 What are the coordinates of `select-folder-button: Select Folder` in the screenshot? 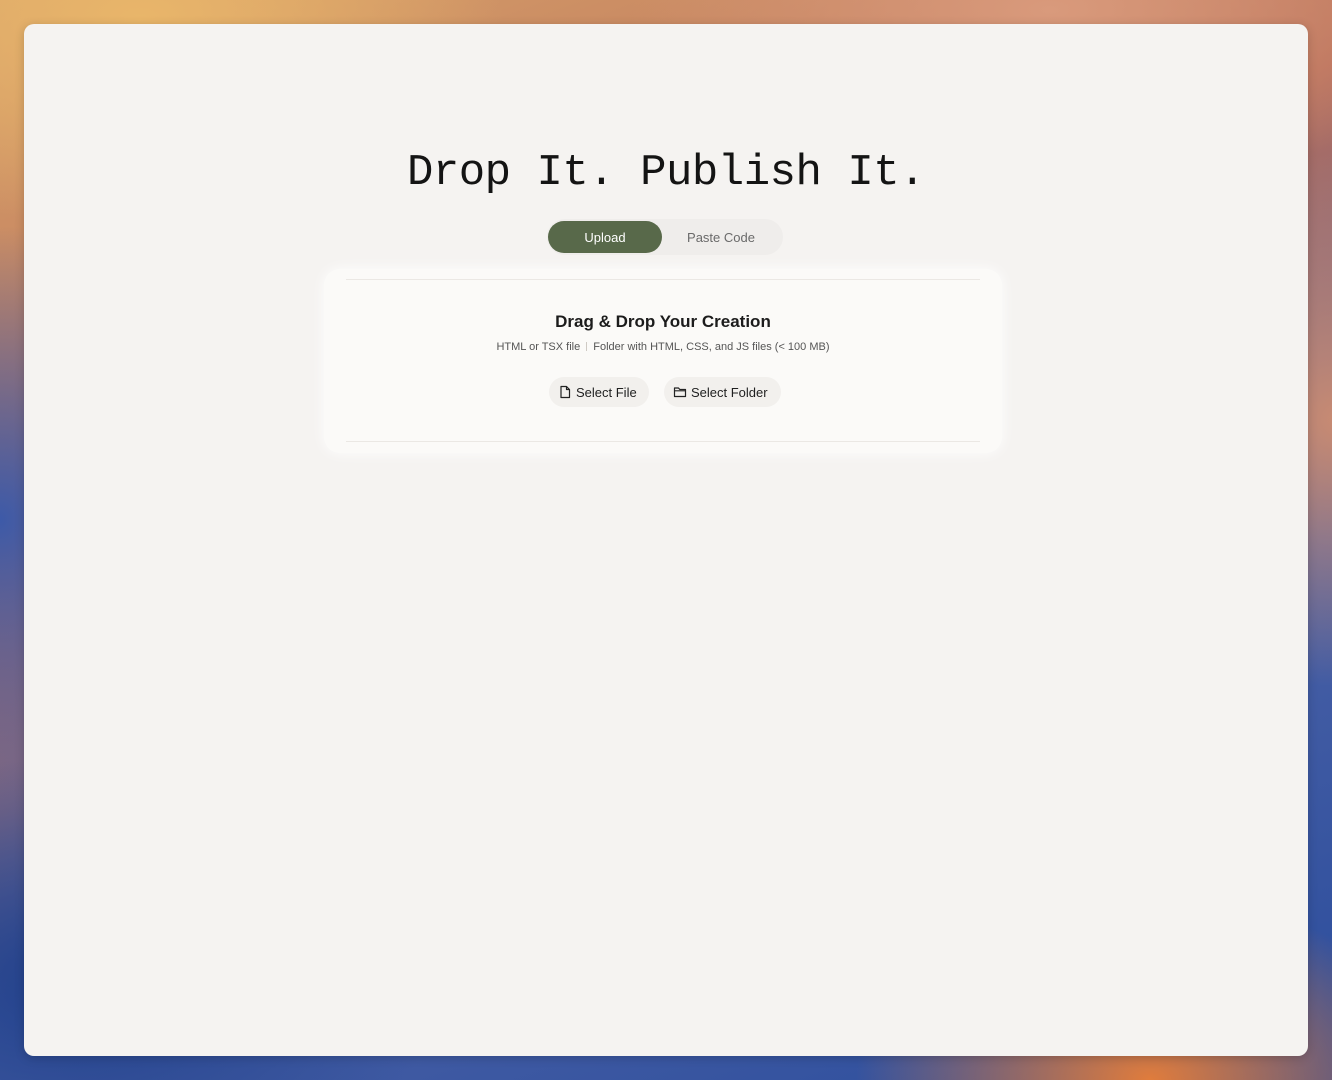 It's located at (722, 392).